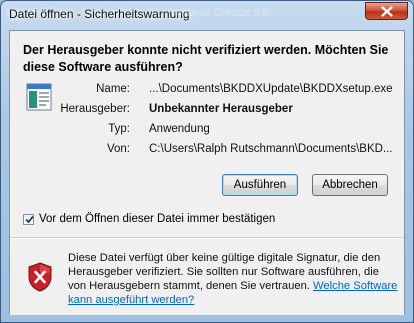 The width and height of the screenshot is (414, 323). I want to click on window-title: Datei öffnen - Sicherheitswarnung, so click(99, 14).